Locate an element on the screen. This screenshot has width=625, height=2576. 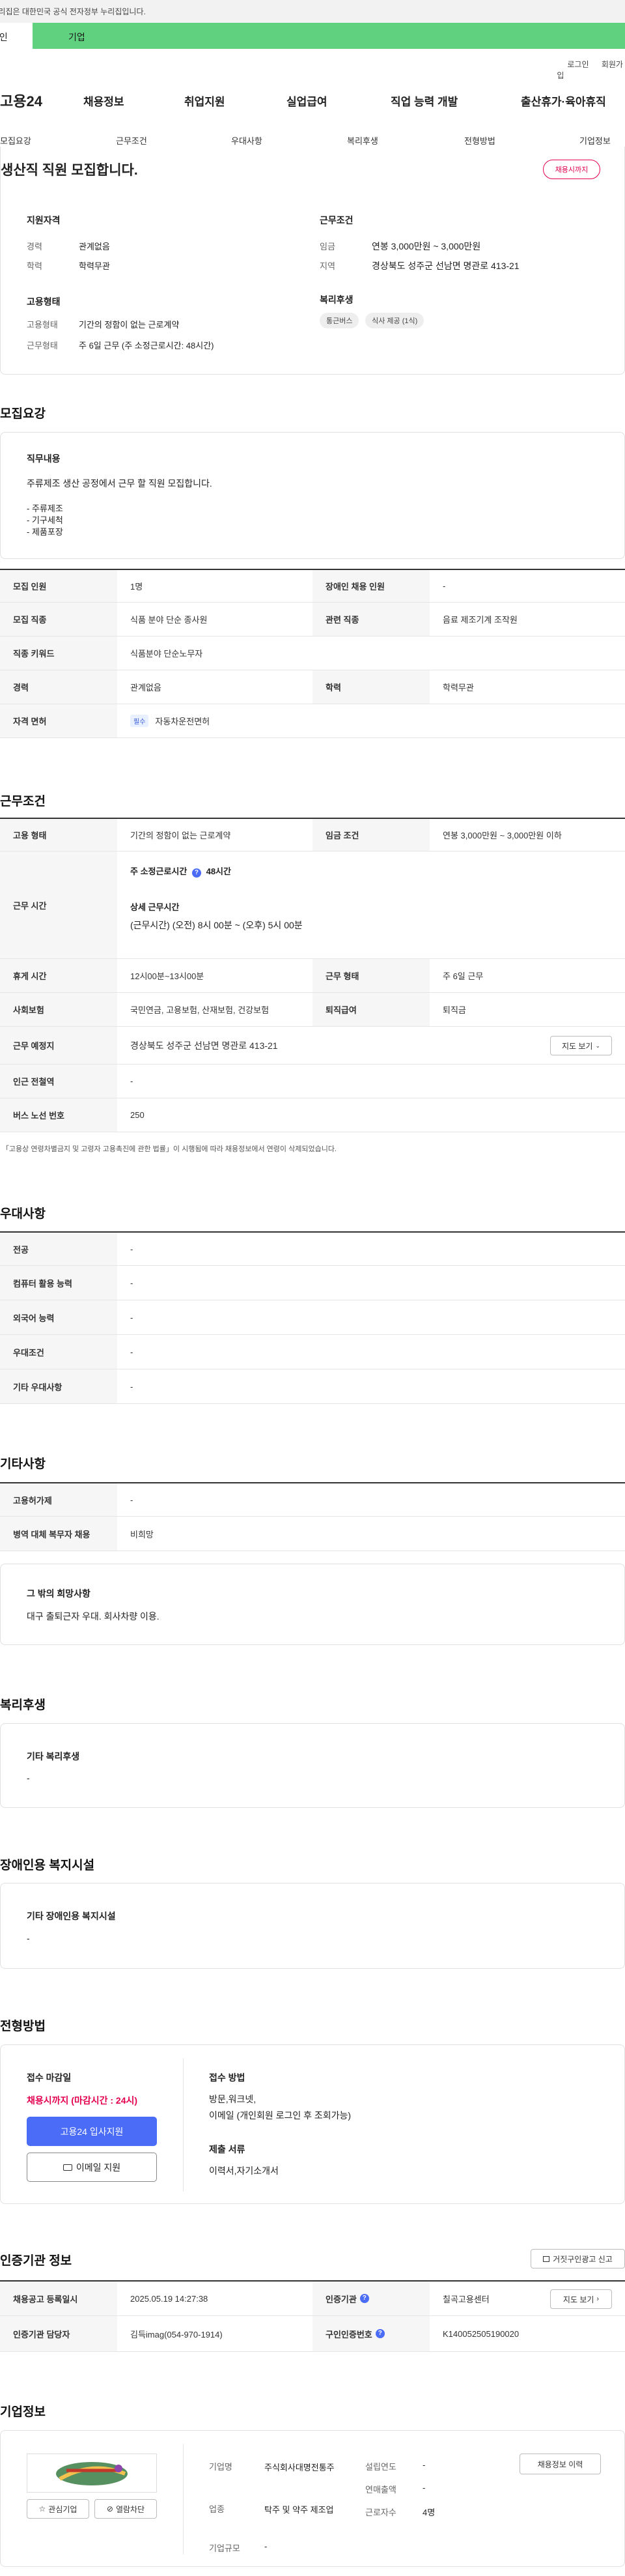
work-form-value: 주 6일 근무 (주 소정근로시간: 48시간) is located at coordinates (146, 346).